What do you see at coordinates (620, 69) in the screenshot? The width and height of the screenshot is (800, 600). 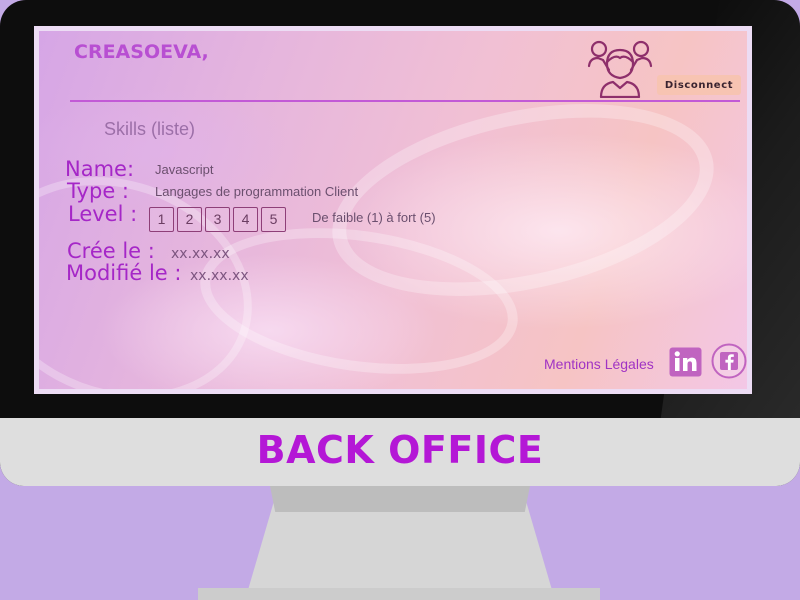 I see `users-icon` at bounding box center [620, 69].